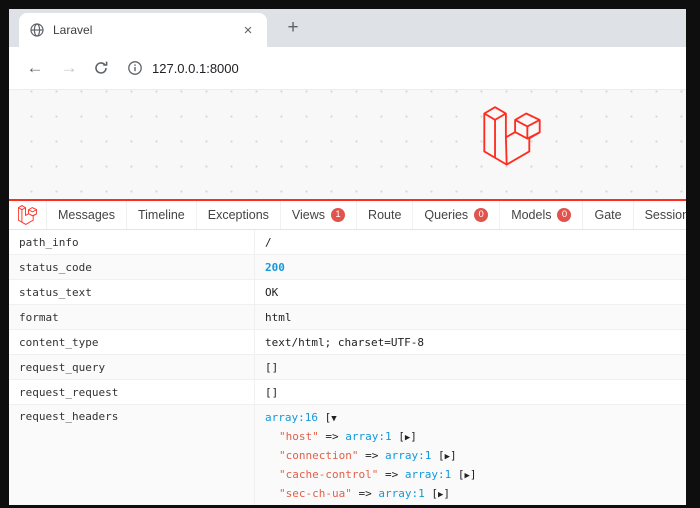  Describe the element at coordinates (132, 242) in the screenshot. I see `row-key: path_info` at that location.